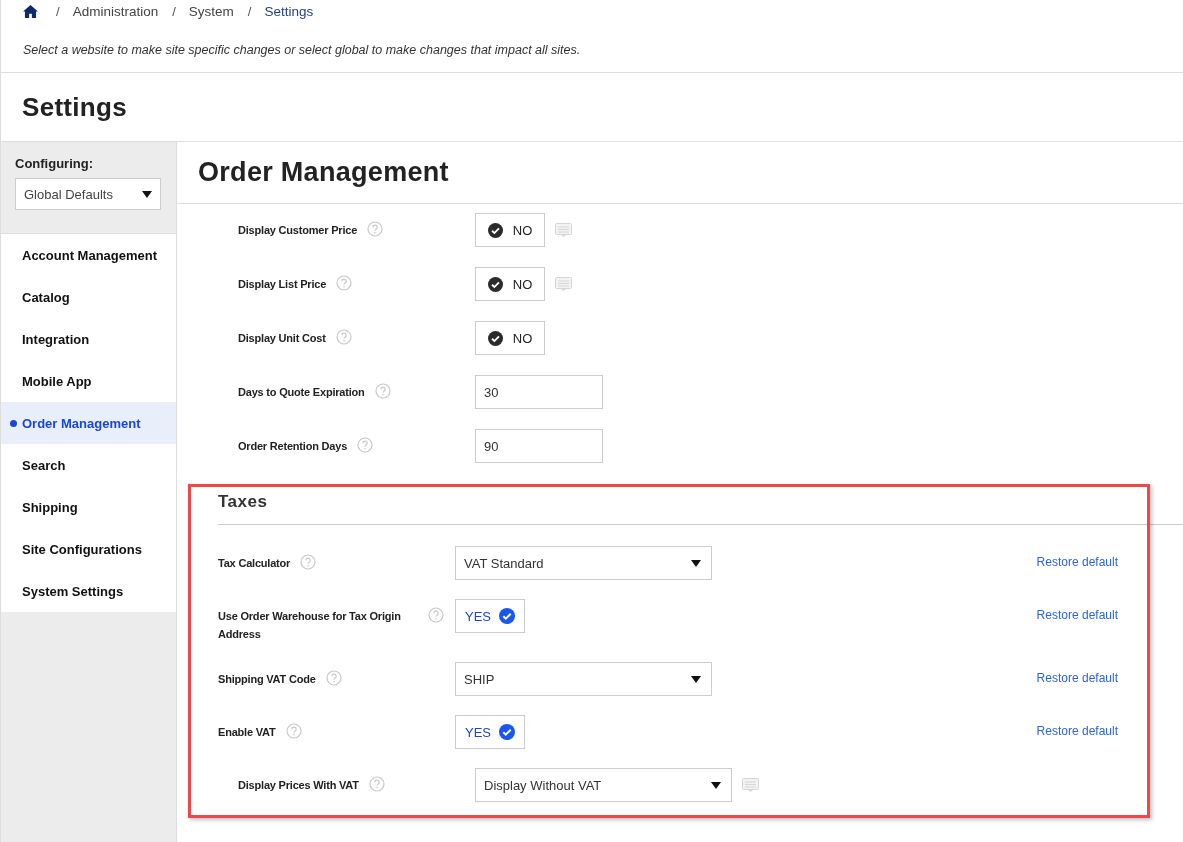 The image size is (1183, 842). What do you see at coordinates (310, 625) in the screenshot?
I see `setting-label: Use Order Warehouse for Tax Origin Address` at bounding box center [310, 625].